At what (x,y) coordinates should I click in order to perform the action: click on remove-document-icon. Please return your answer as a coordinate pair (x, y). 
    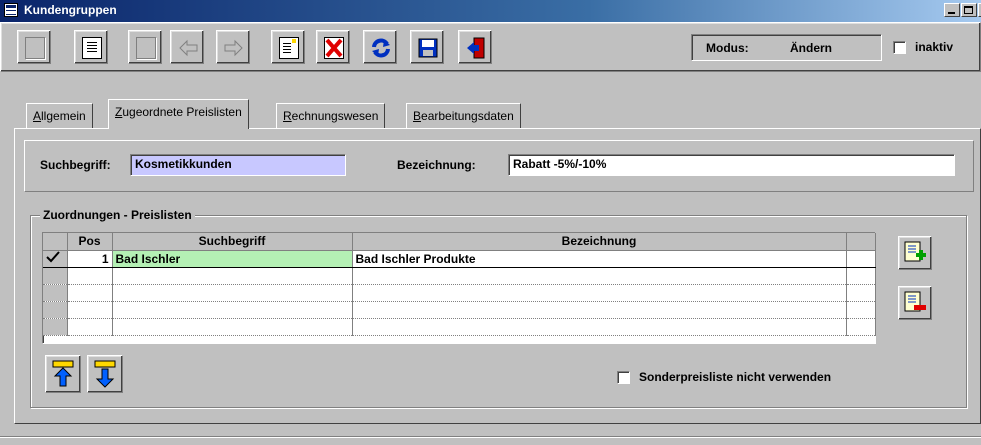
    Looking at the image, I should click on (915, 301).